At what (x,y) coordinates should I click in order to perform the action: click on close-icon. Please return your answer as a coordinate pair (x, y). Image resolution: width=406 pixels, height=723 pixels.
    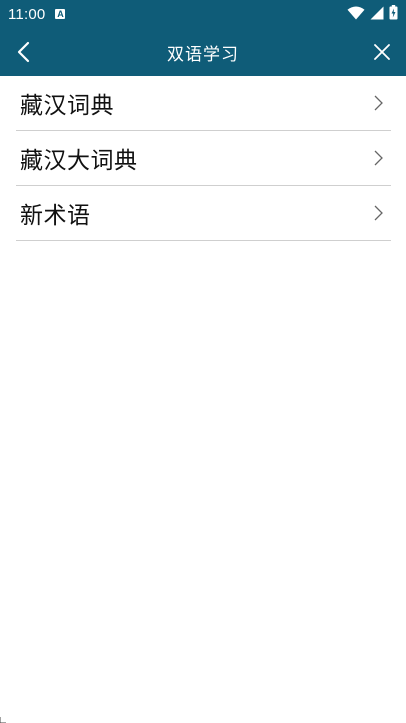
    Looking at the image, I should click on (382, 52).